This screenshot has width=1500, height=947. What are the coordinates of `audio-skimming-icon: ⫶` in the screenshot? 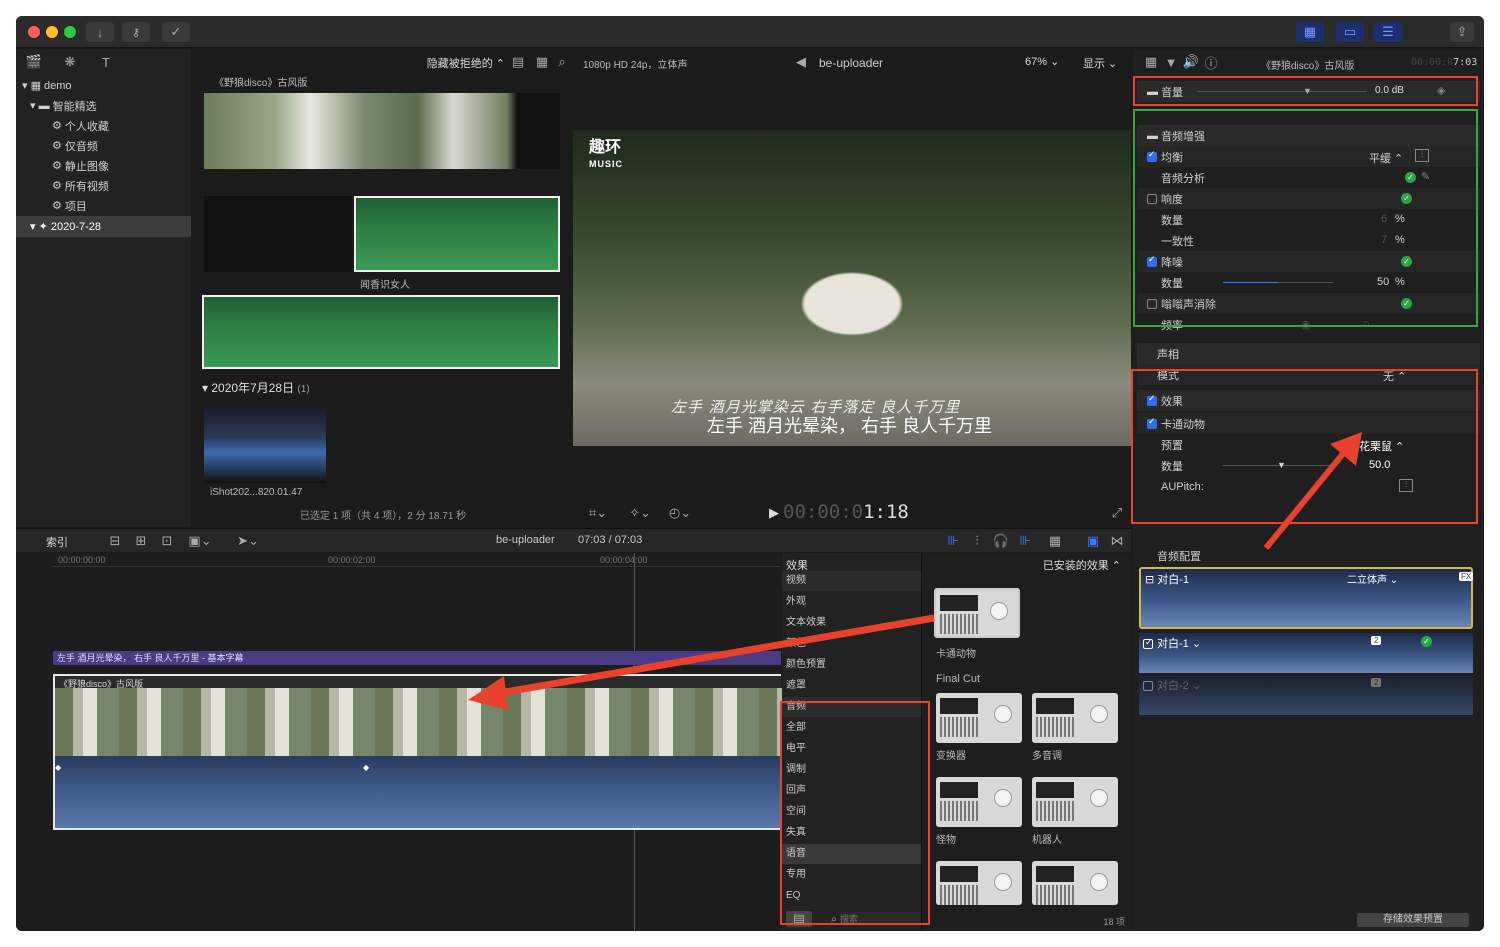 It's located at (977, 541).